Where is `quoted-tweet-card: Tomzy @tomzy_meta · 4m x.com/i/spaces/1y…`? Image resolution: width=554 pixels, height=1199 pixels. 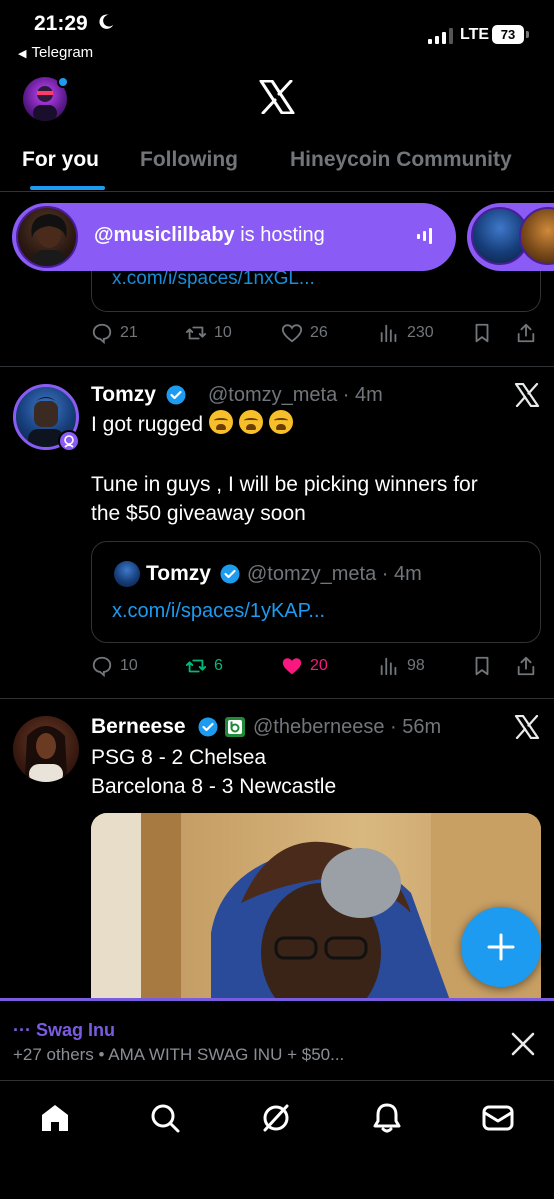
quoted-tweet-card: Tomzy @tomzy_meta · 4m x.com/i/spaces/1y… is located at coordinates (316, 592).